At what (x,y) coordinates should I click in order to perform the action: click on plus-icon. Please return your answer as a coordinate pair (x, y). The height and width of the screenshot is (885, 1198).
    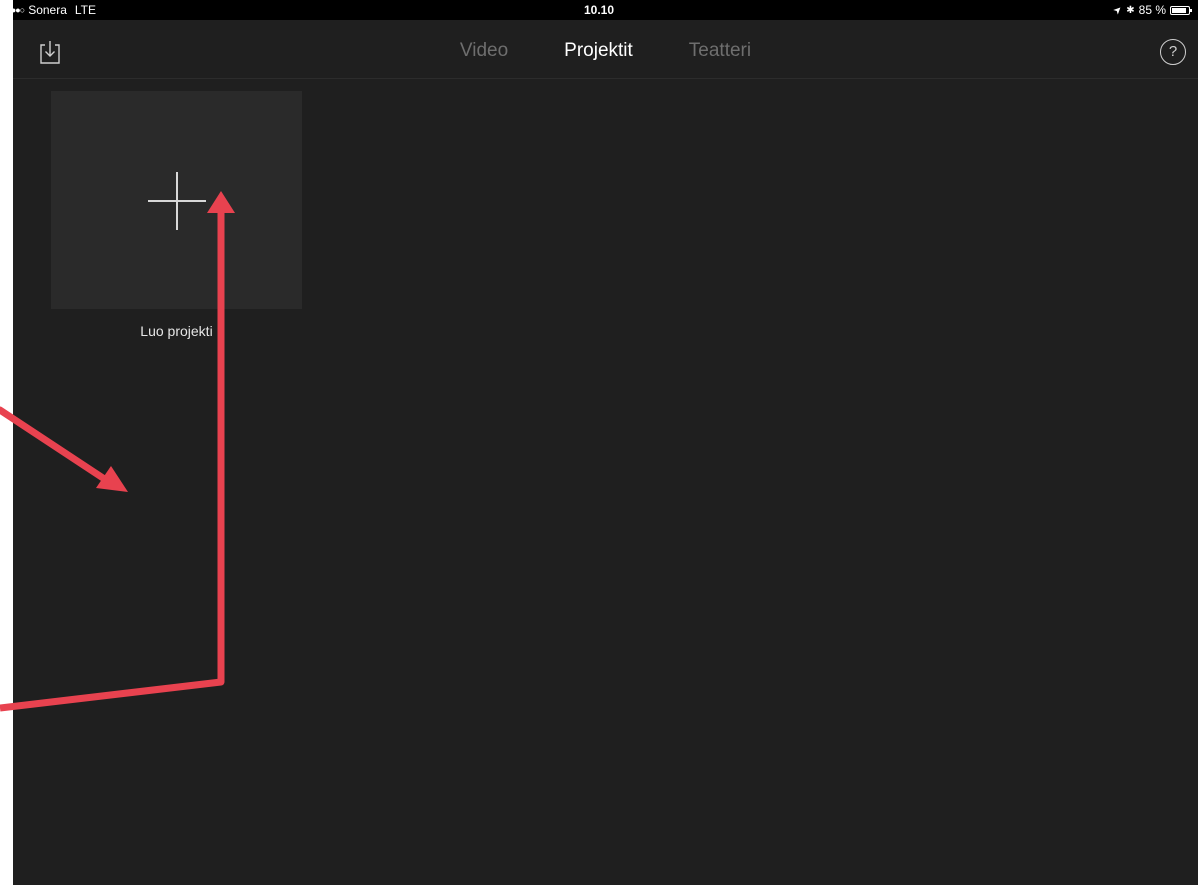
    Looking at the image, I should click on (177, 201).